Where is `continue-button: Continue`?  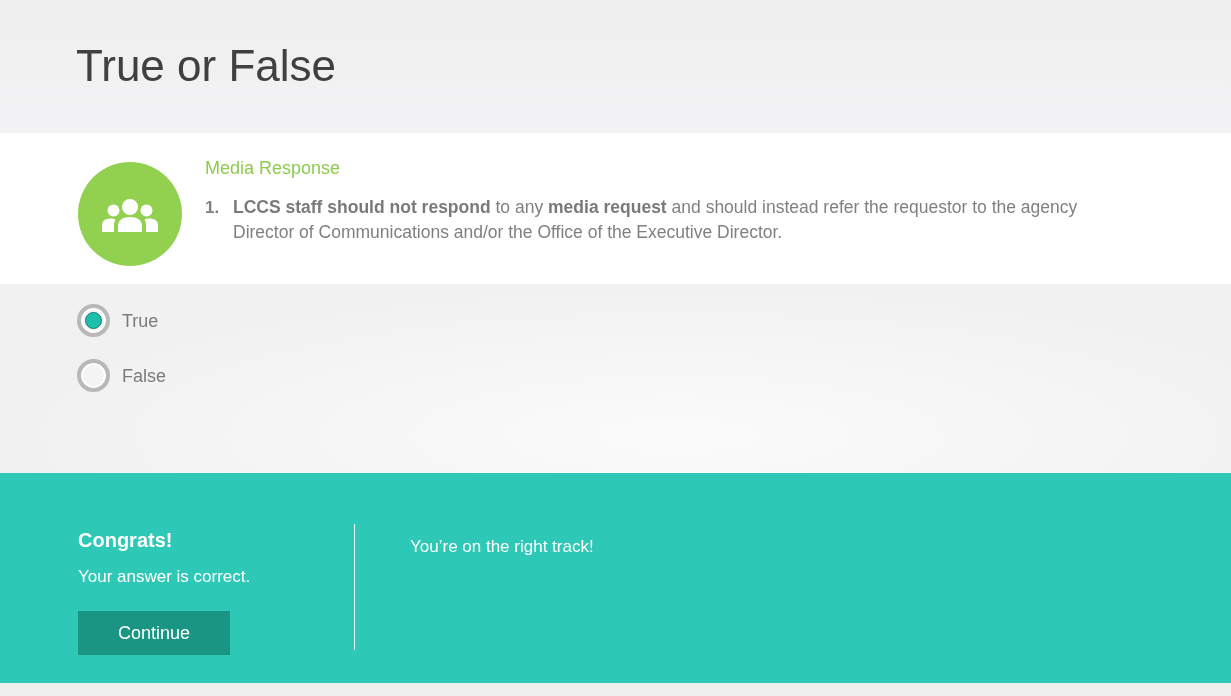
continue-button: Continue is located at coordinates (154, 633).